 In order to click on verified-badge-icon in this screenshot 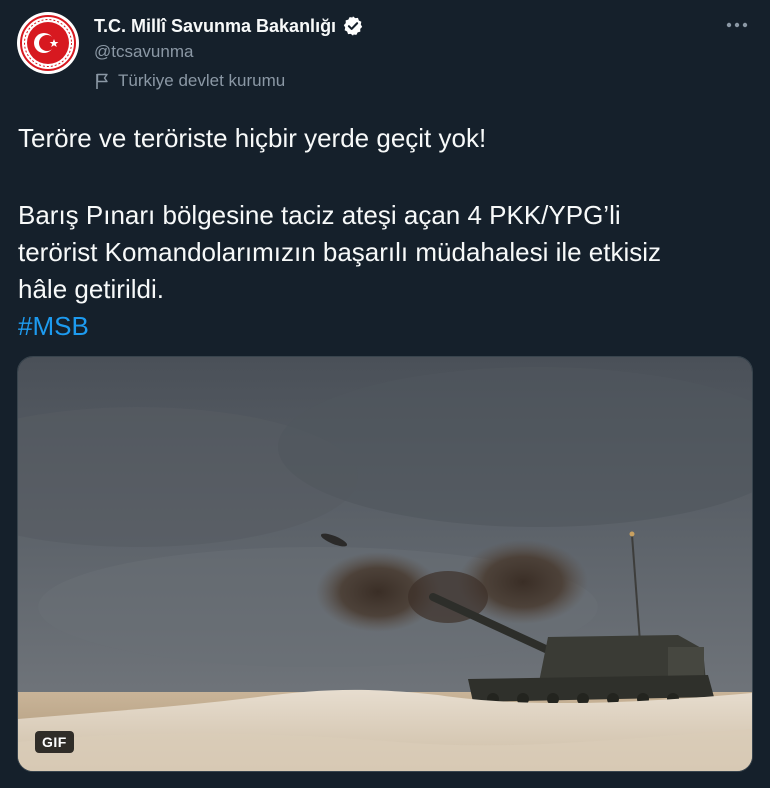, I will do `click(353, 26)`.